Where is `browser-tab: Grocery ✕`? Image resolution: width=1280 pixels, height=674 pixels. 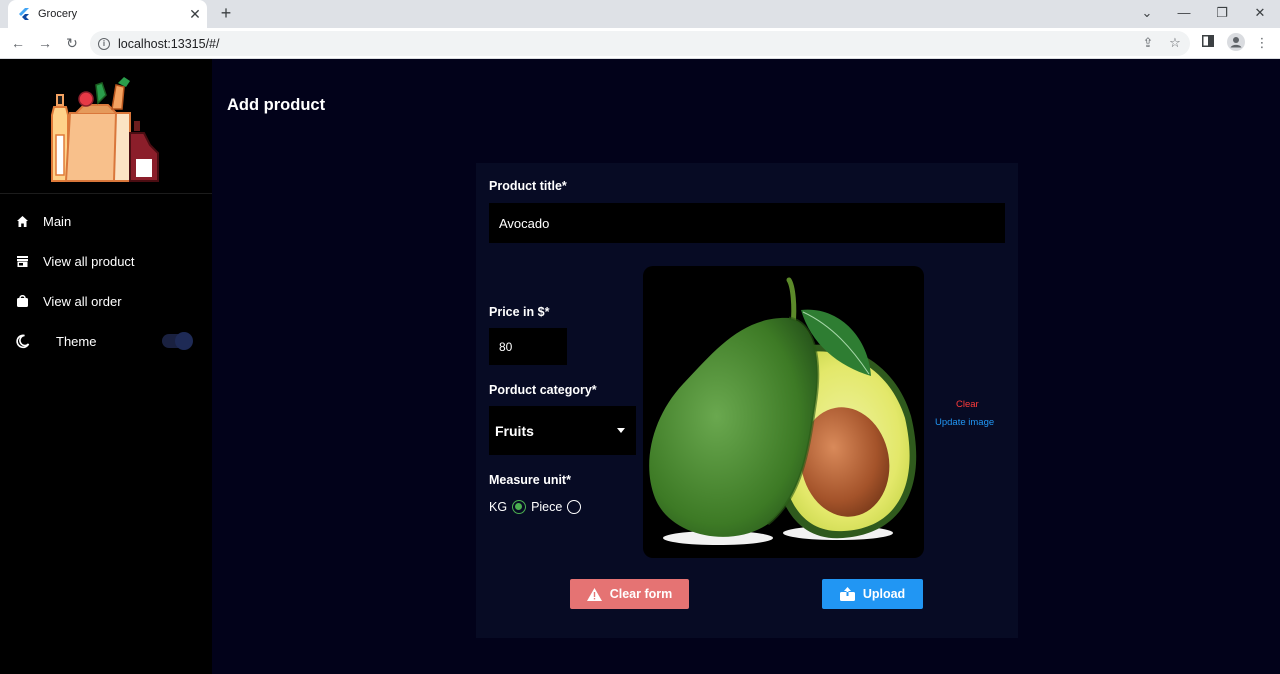
browser-tab: Grocery ✕ is located at coordinates (107, 14).